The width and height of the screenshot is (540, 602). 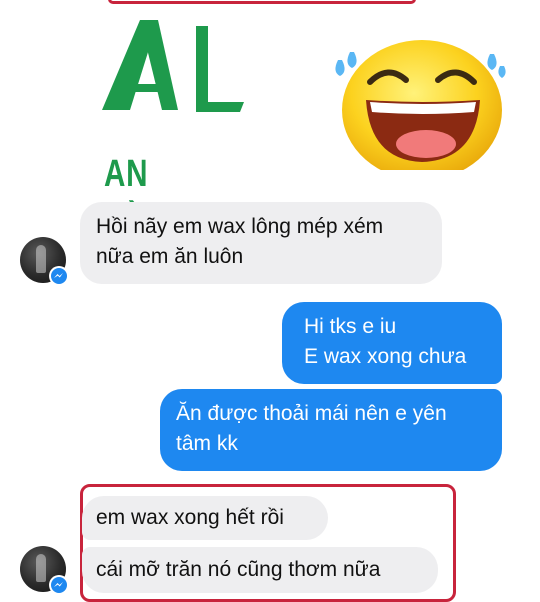 I want to click on message-text: Hồi nãy em wax lông mép xém, so click(x=240, y=226).